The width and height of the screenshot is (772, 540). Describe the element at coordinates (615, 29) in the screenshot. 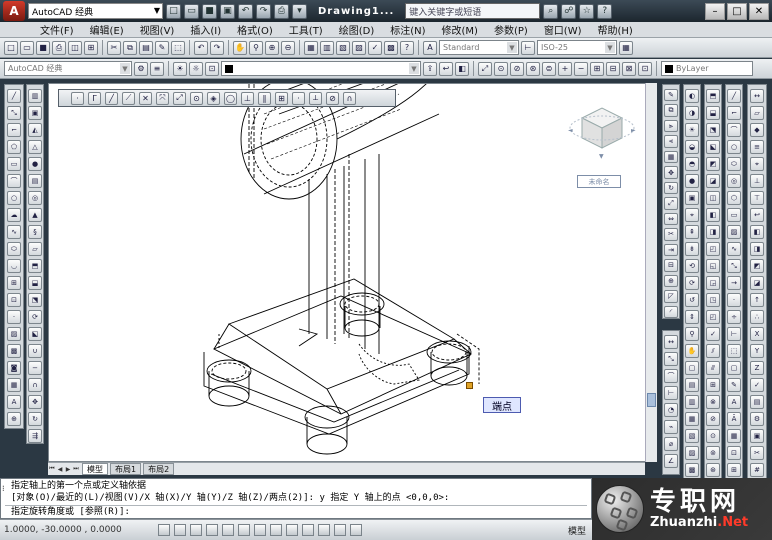

I see `menu-help: 帮助(H)` at that location.